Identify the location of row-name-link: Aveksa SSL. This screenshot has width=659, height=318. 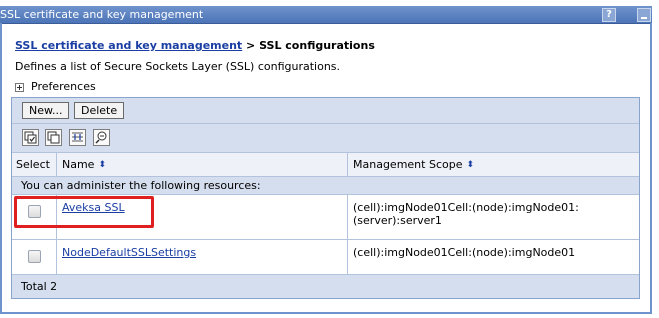
(93, 207).